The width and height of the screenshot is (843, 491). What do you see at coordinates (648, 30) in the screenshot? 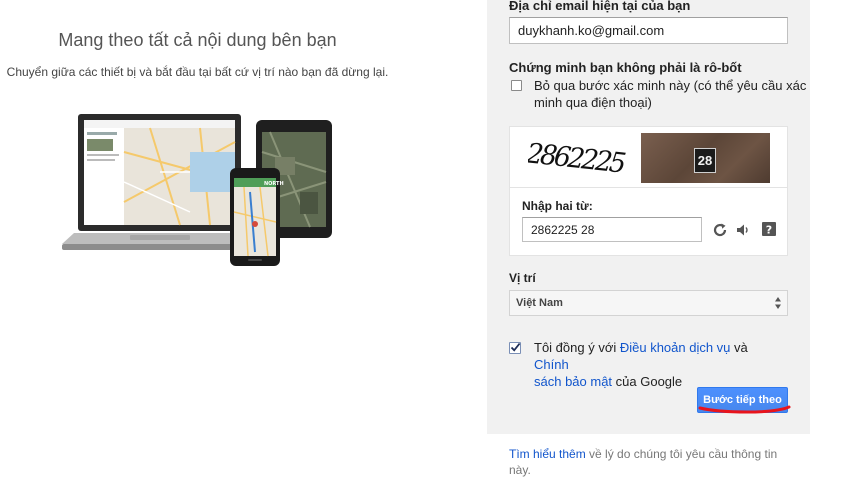
I see `email-input` at bounding box center [648, 30].